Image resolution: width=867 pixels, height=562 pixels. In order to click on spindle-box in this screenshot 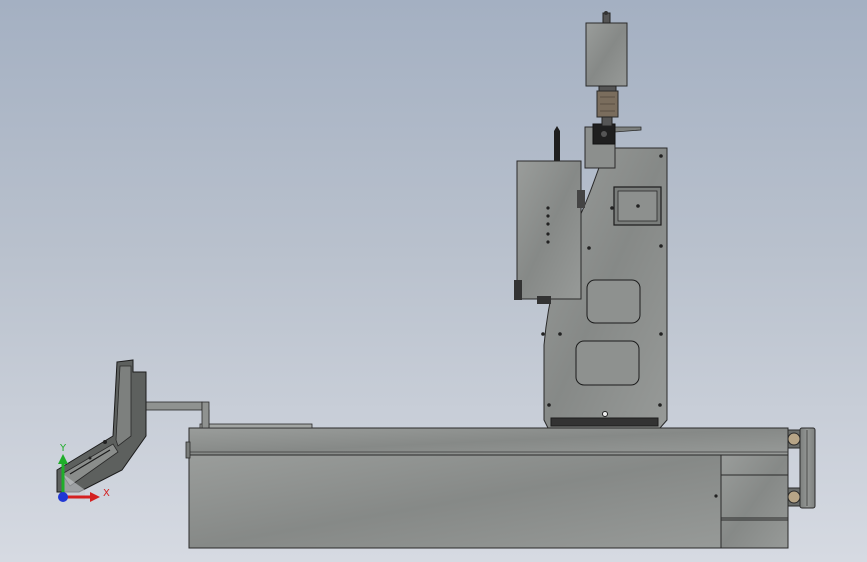, I will do `click(549, 232)`.